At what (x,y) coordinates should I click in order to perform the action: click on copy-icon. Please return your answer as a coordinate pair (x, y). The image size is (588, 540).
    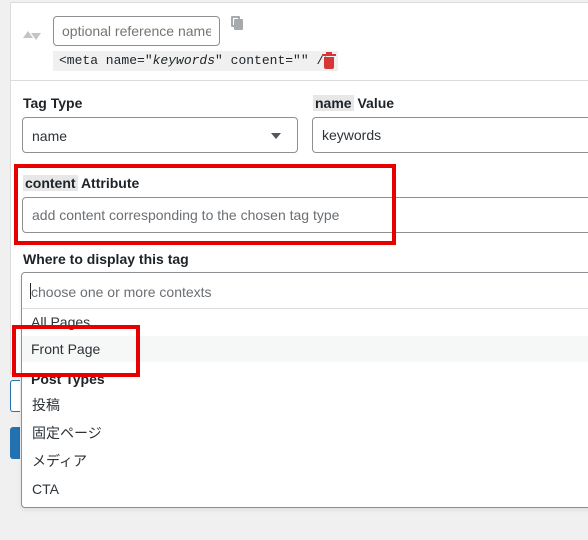
    Looking at the image, I should click on (237, 24).